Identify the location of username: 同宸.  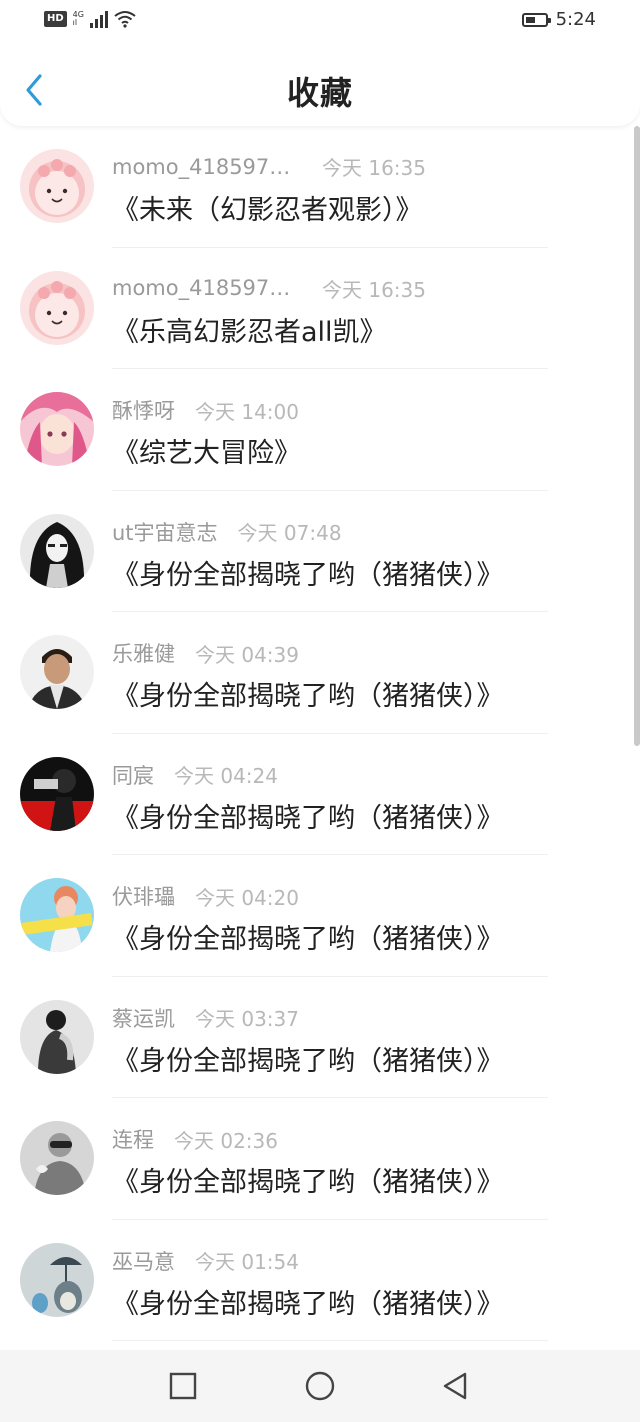
(133, 775).